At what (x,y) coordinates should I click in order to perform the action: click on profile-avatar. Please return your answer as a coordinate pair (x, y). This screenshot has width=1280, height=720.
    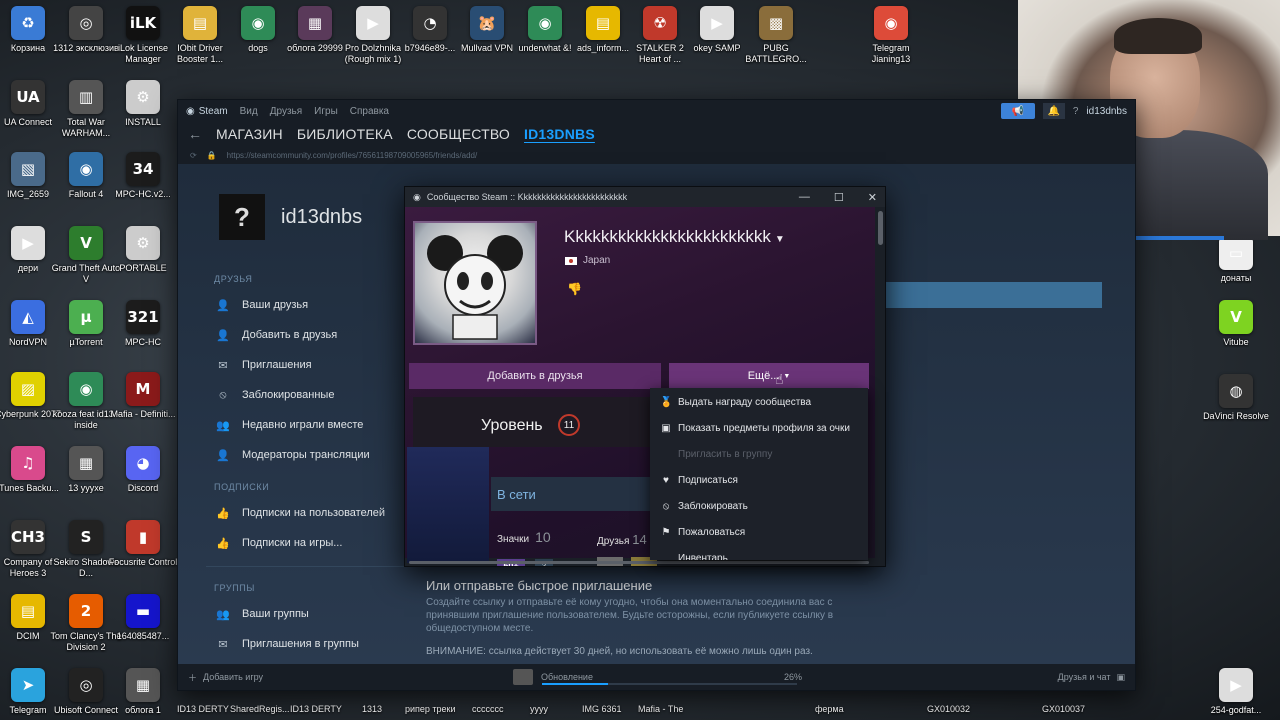
    Looking at the image, I should click on (475, 283).